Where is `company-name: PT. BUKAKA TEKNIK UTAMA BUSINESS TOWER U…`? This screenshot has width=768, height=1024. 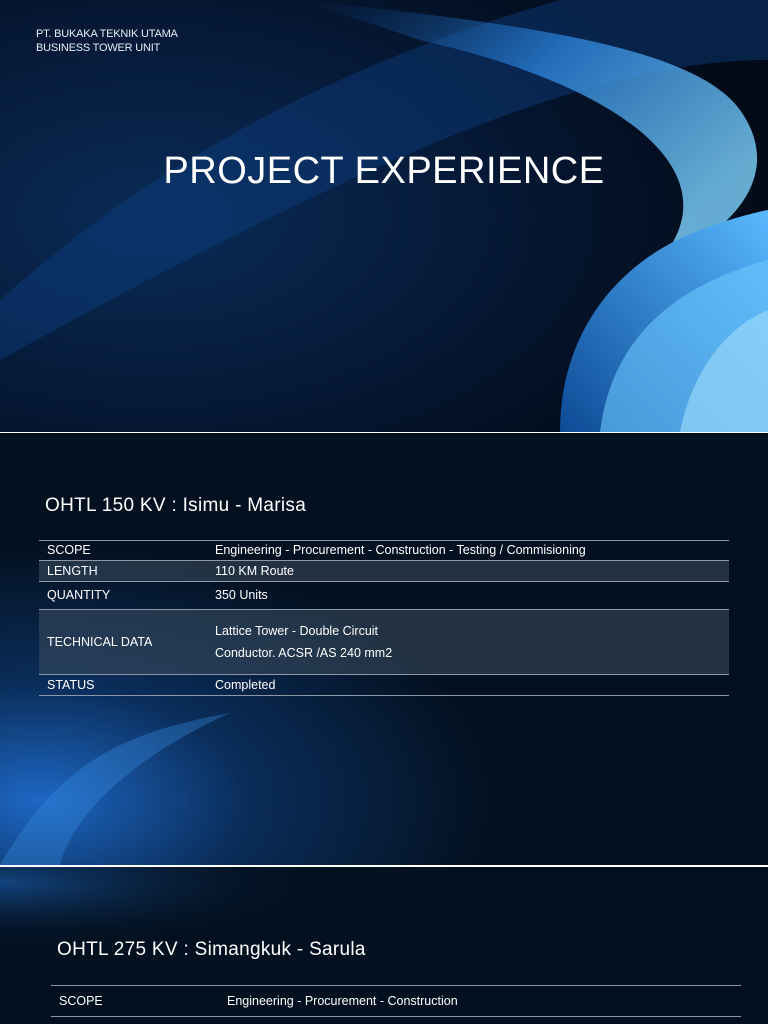
company-name: PT. BUKAKA TEKNIK UTAMA BUSINESS TOWER U… is located at coordinates (107, 41).